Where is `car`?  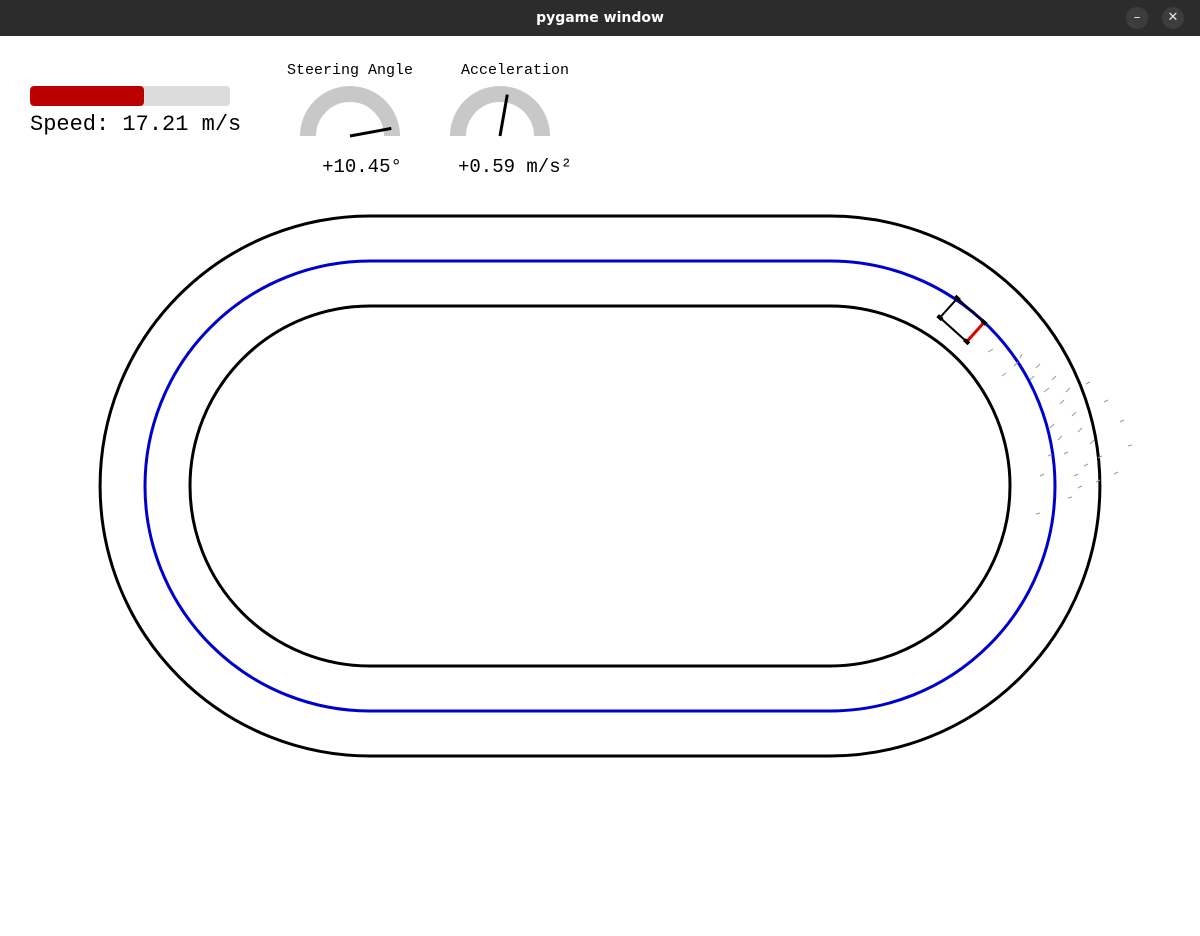 car is located at coordinates (962, 320).